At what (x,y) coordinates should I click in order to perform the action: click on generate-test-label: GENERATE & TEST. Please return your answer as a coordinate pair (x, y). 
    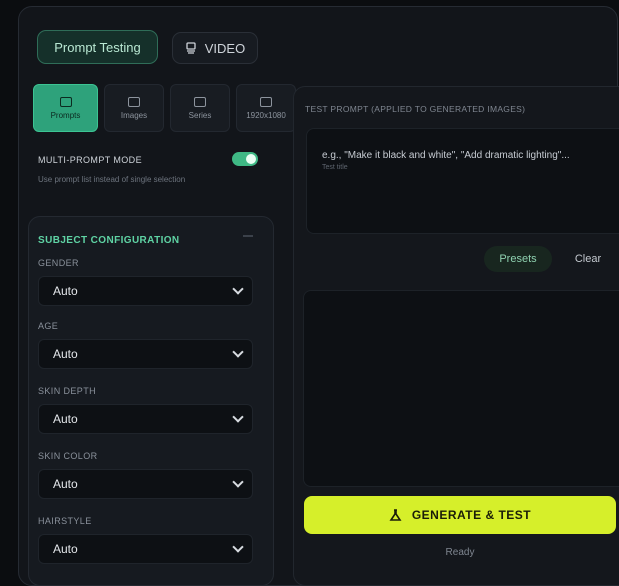
    Looking at the image, I should click on (471, 515).